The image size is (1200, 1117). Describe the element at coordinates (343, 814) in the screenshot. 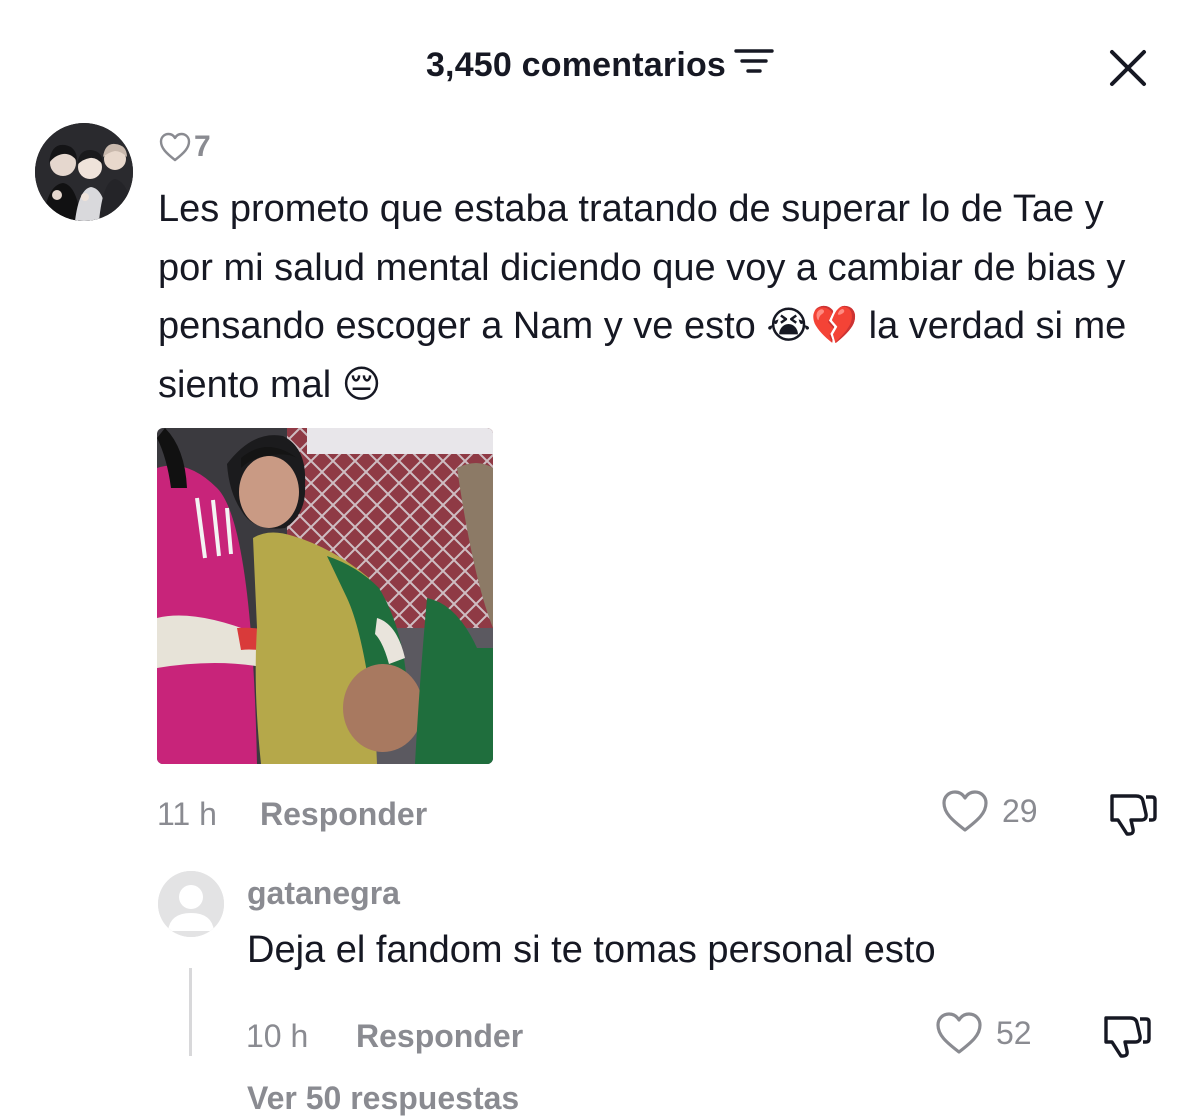

I see `reply-button: Responder` at that location.